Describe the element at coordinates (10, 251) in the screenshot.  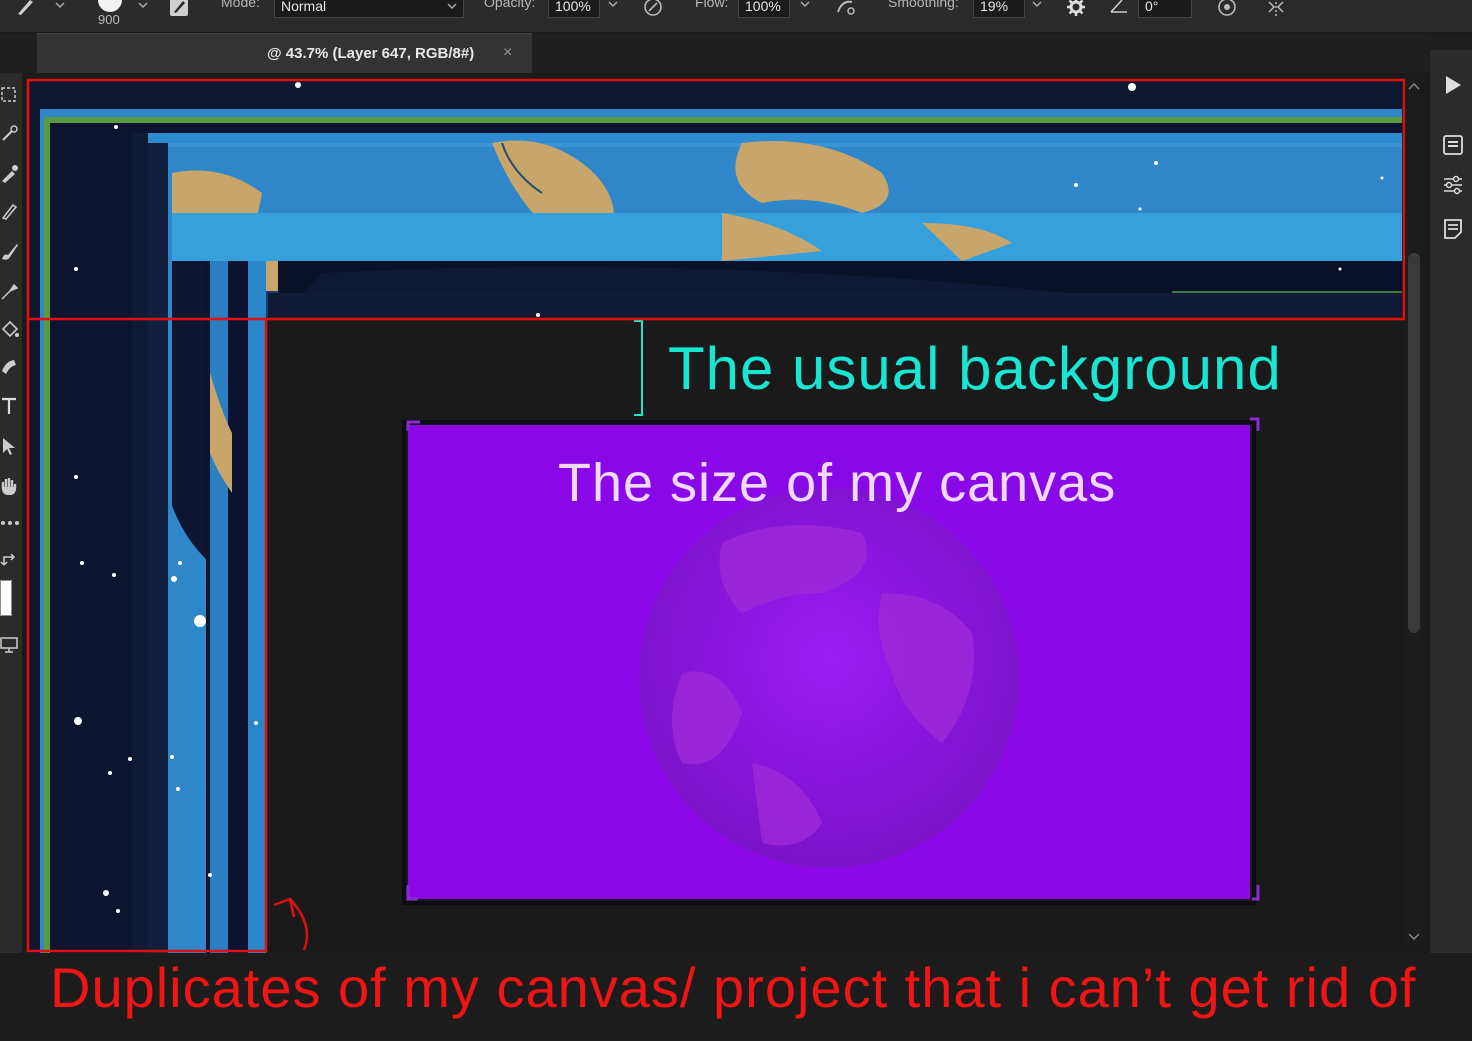
I see `brush-icon` at that location.